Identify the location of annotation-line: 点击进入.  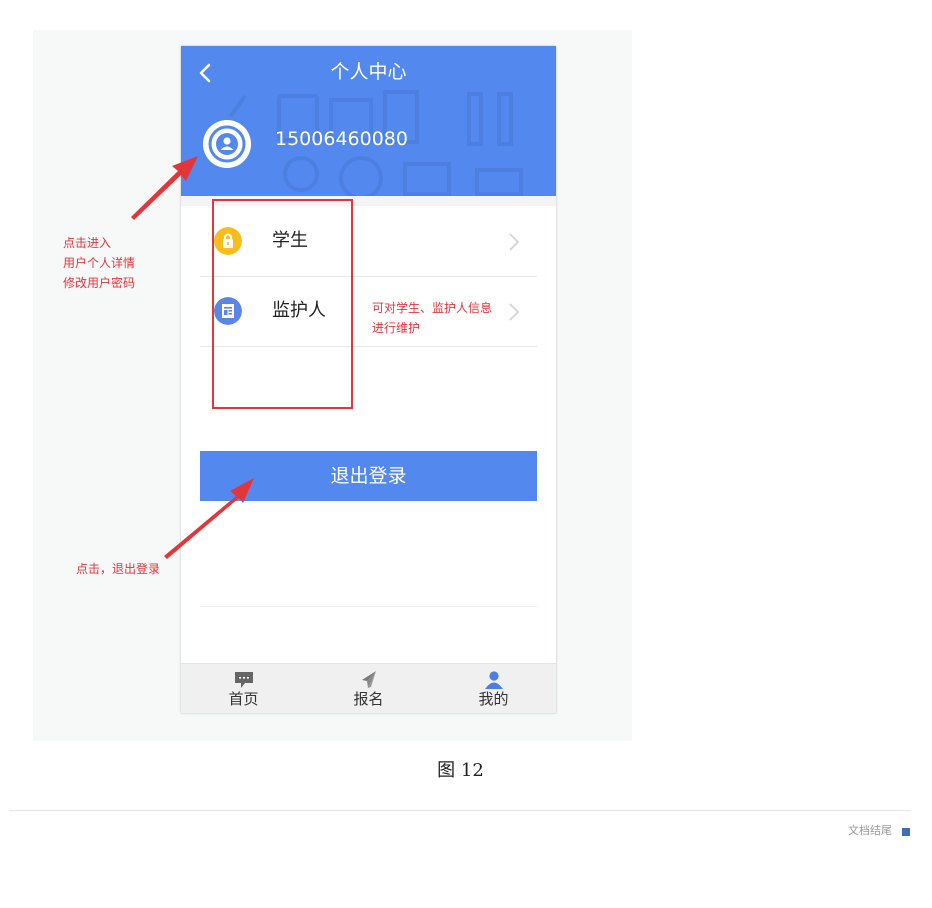
(87, 243).